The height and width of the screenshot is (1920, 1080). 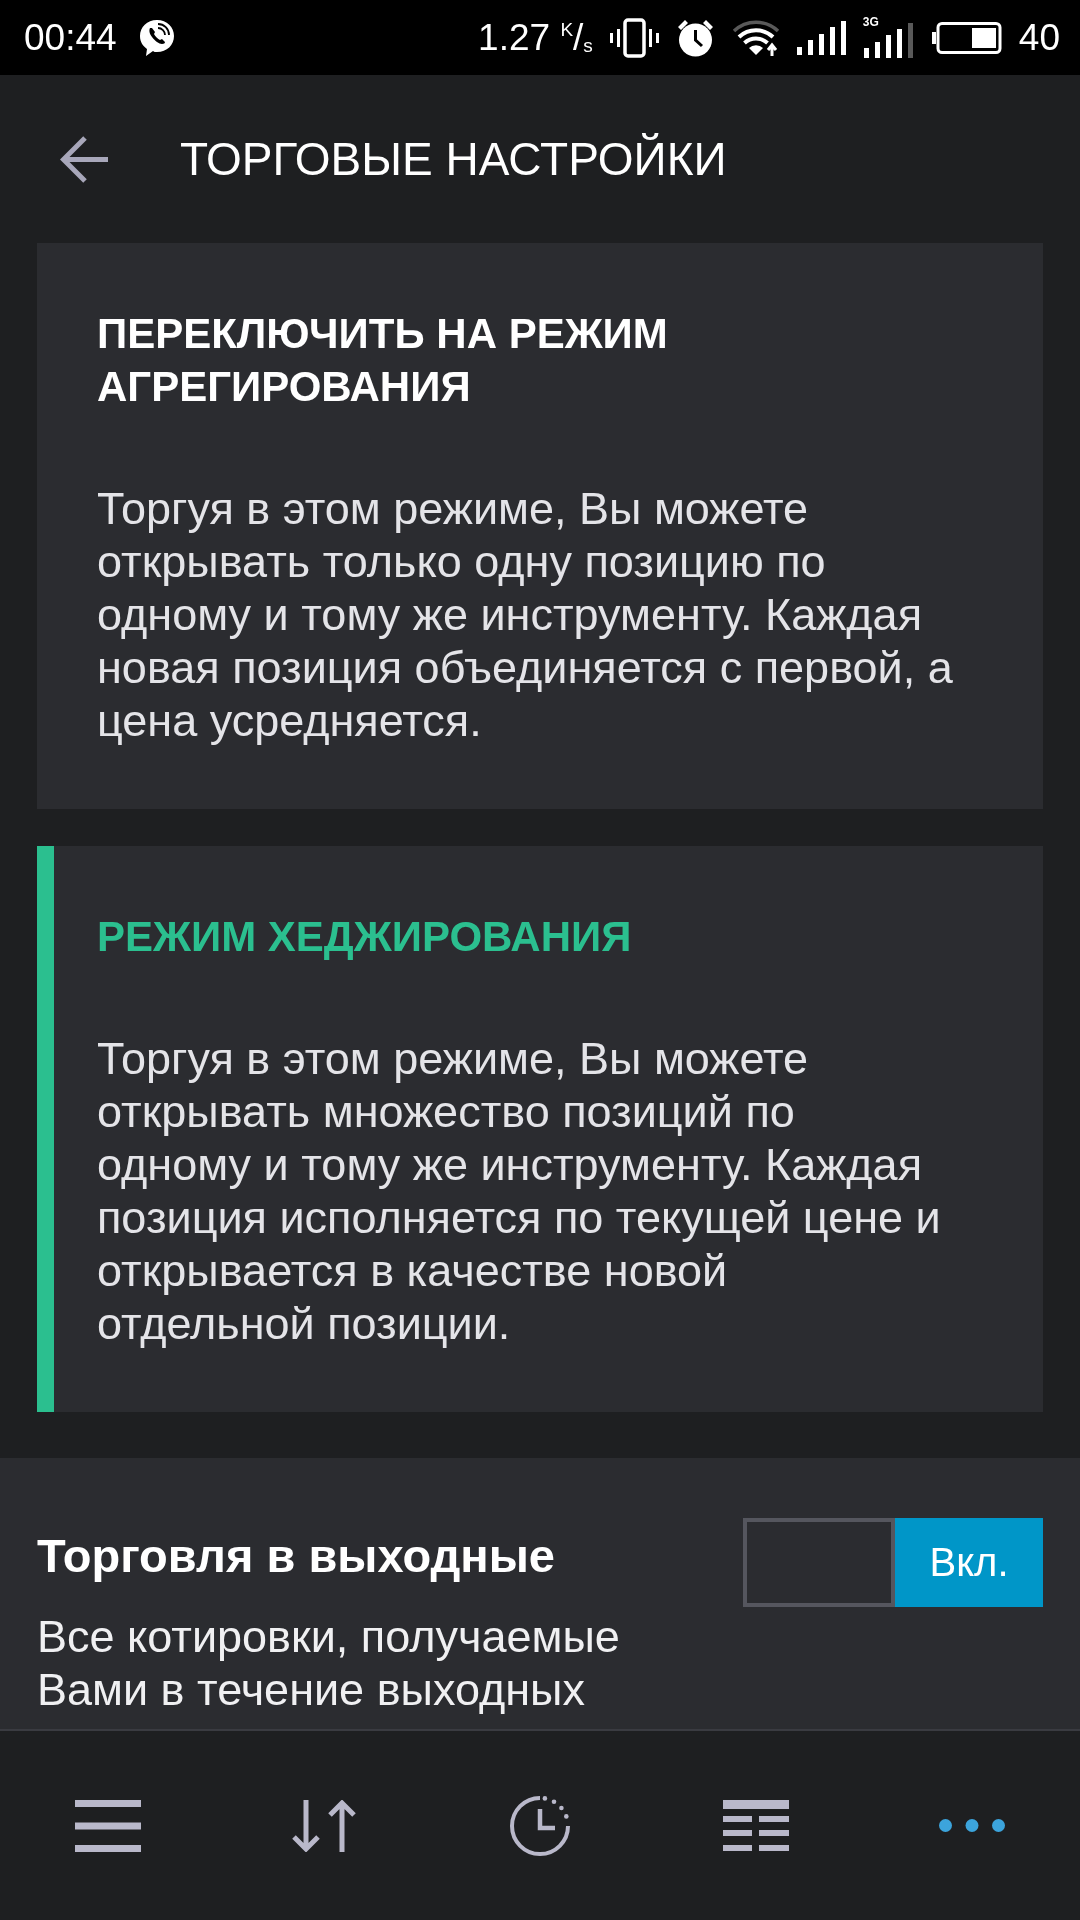 I want to click on setting-title: Торговля в выходные, so click(x=296, y=1556).